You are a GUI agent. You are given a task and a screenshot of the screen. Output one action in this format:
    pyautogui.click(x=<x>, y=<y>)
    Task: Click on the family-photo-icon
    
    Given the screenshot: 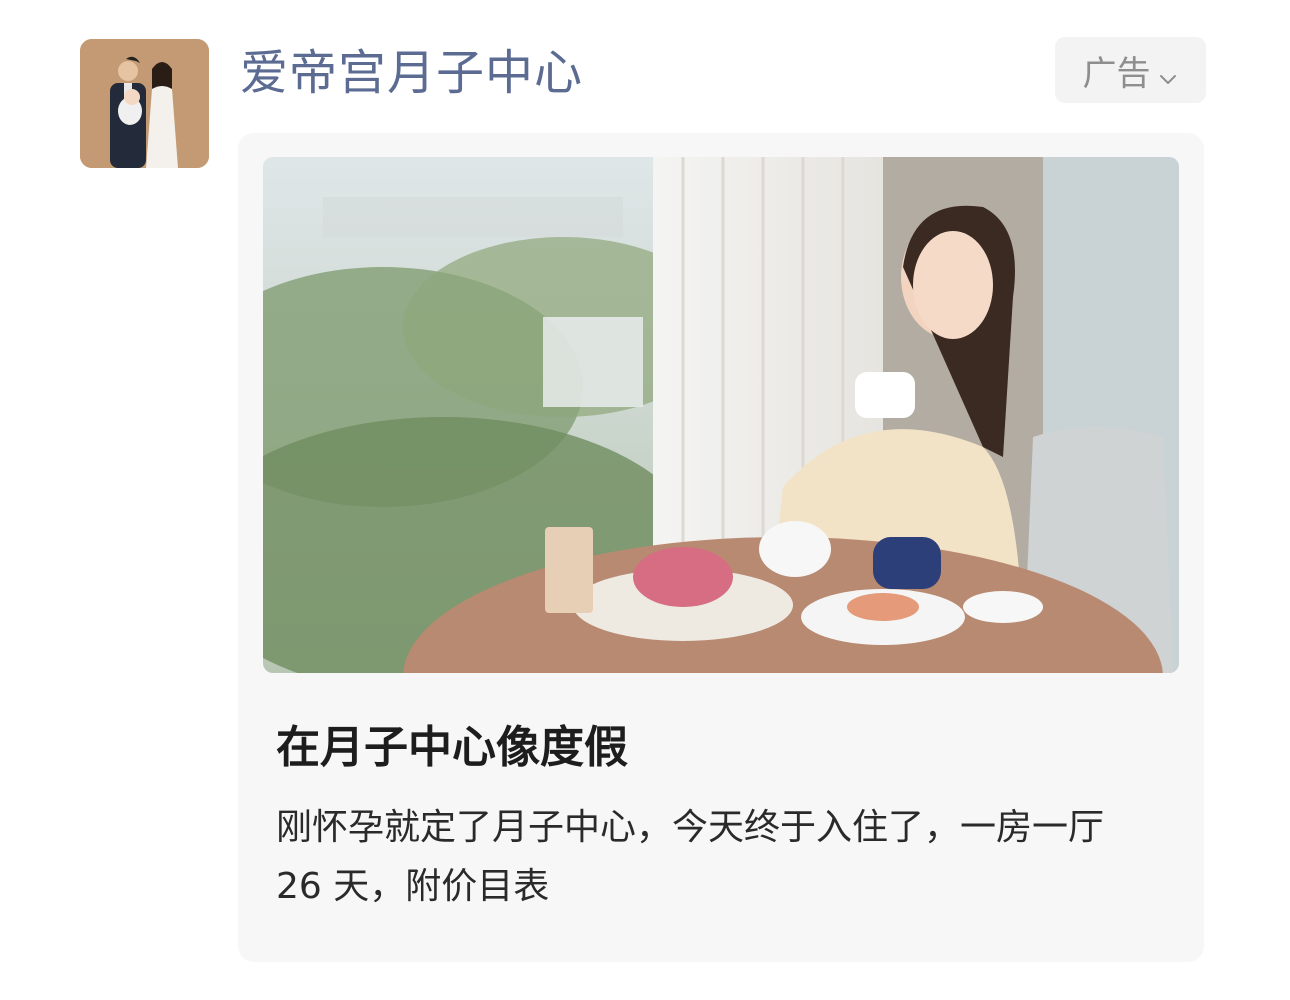 What is the action you would take?
    pyautogui.click(x=144, y=103)
    